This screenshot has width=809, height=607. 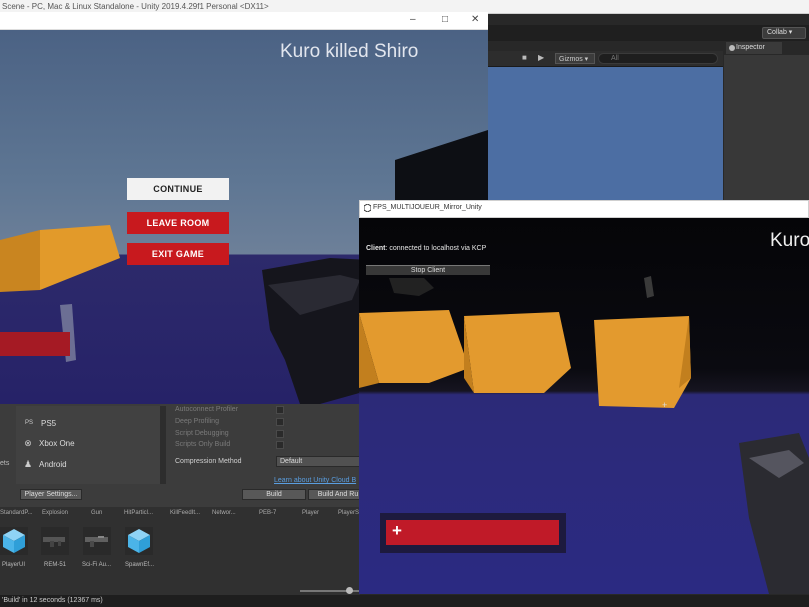 What do you see at coordinates (208, 461) in the screenshot?
I see `compression-label: Compression Method` at bounding box center [208, 461].